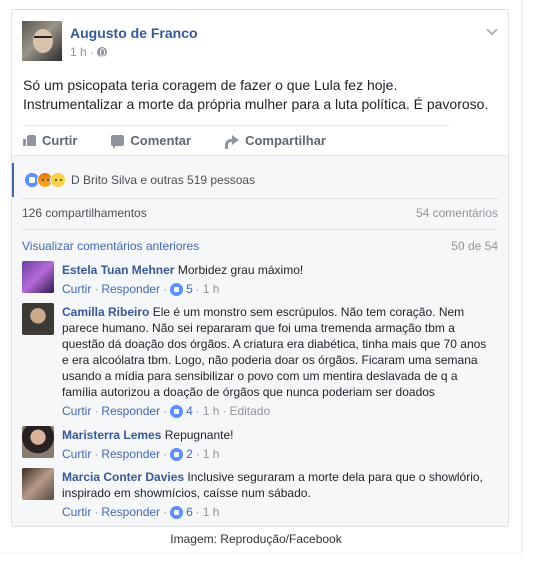 This screenshot has width=540, height=567. I want to click on post-stats: 126 compartilhamentos 54 comentários, so click(260, 213).